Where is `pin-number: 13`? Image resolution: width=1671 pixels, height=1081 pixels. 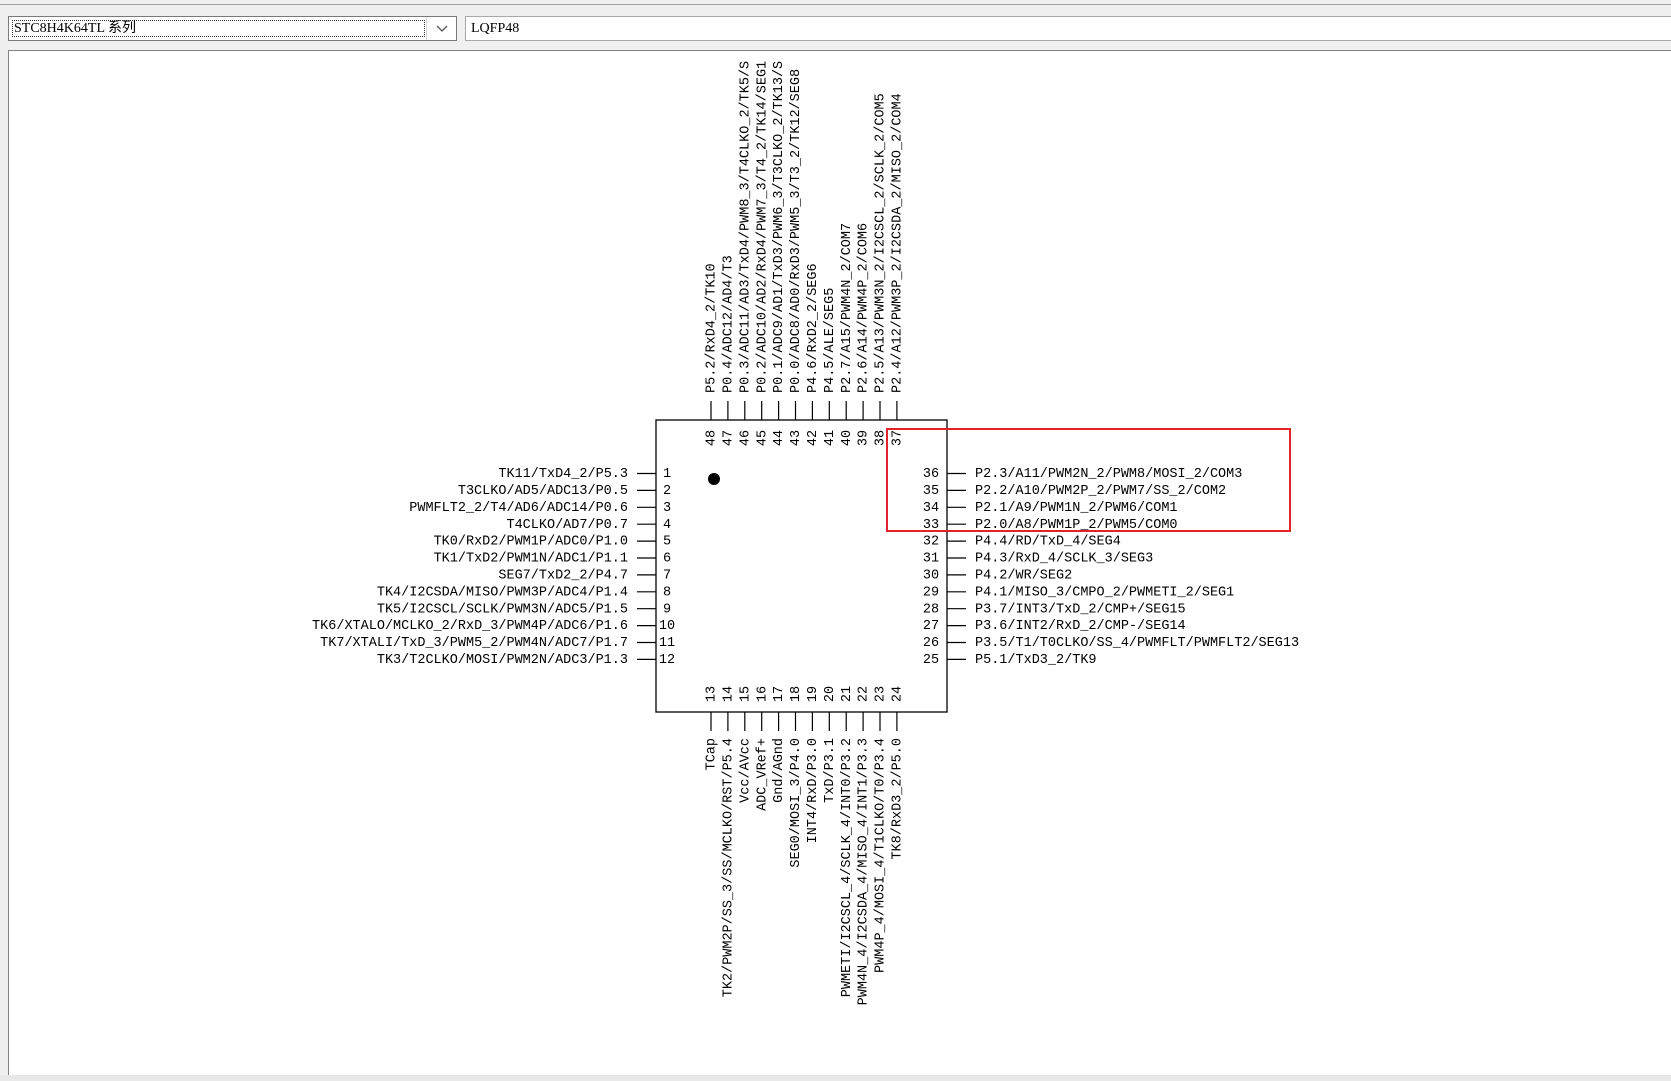 pin-number: 13 is located at coordinates (712, 694).